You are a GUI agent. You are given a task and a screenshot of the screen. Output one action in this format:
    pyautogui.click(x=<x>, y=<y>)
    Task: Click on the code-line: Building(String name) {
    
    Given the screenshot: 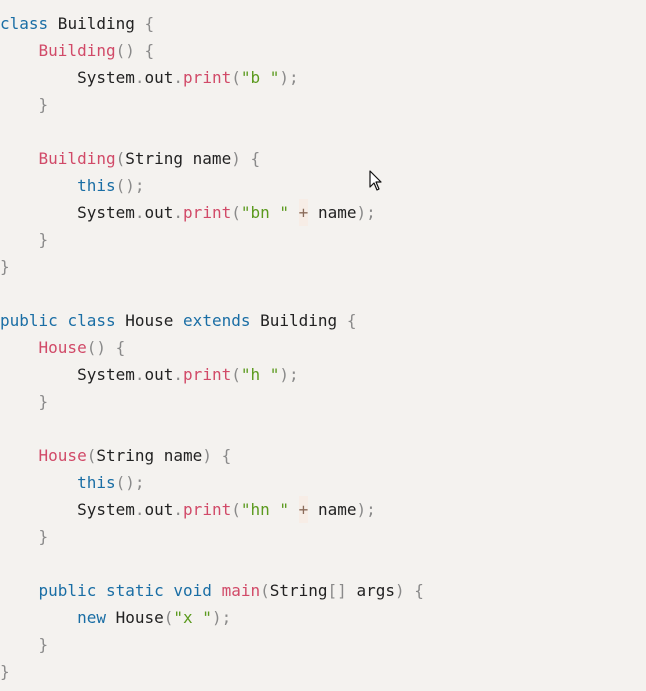 What is the action you would take?
    pyautogui.click(x=323, y=158)
    